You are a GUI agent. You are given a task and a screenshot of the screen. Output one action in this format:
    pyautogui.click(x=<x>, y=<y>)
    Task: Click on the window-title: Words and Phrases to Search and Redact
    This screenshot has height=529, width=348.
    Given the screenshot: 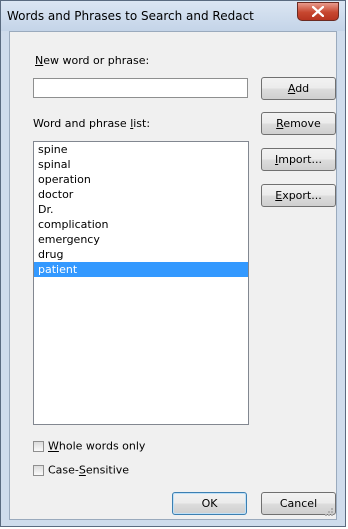 What is the action you would take?
    pyautogui.click(x=130, y=16)
    